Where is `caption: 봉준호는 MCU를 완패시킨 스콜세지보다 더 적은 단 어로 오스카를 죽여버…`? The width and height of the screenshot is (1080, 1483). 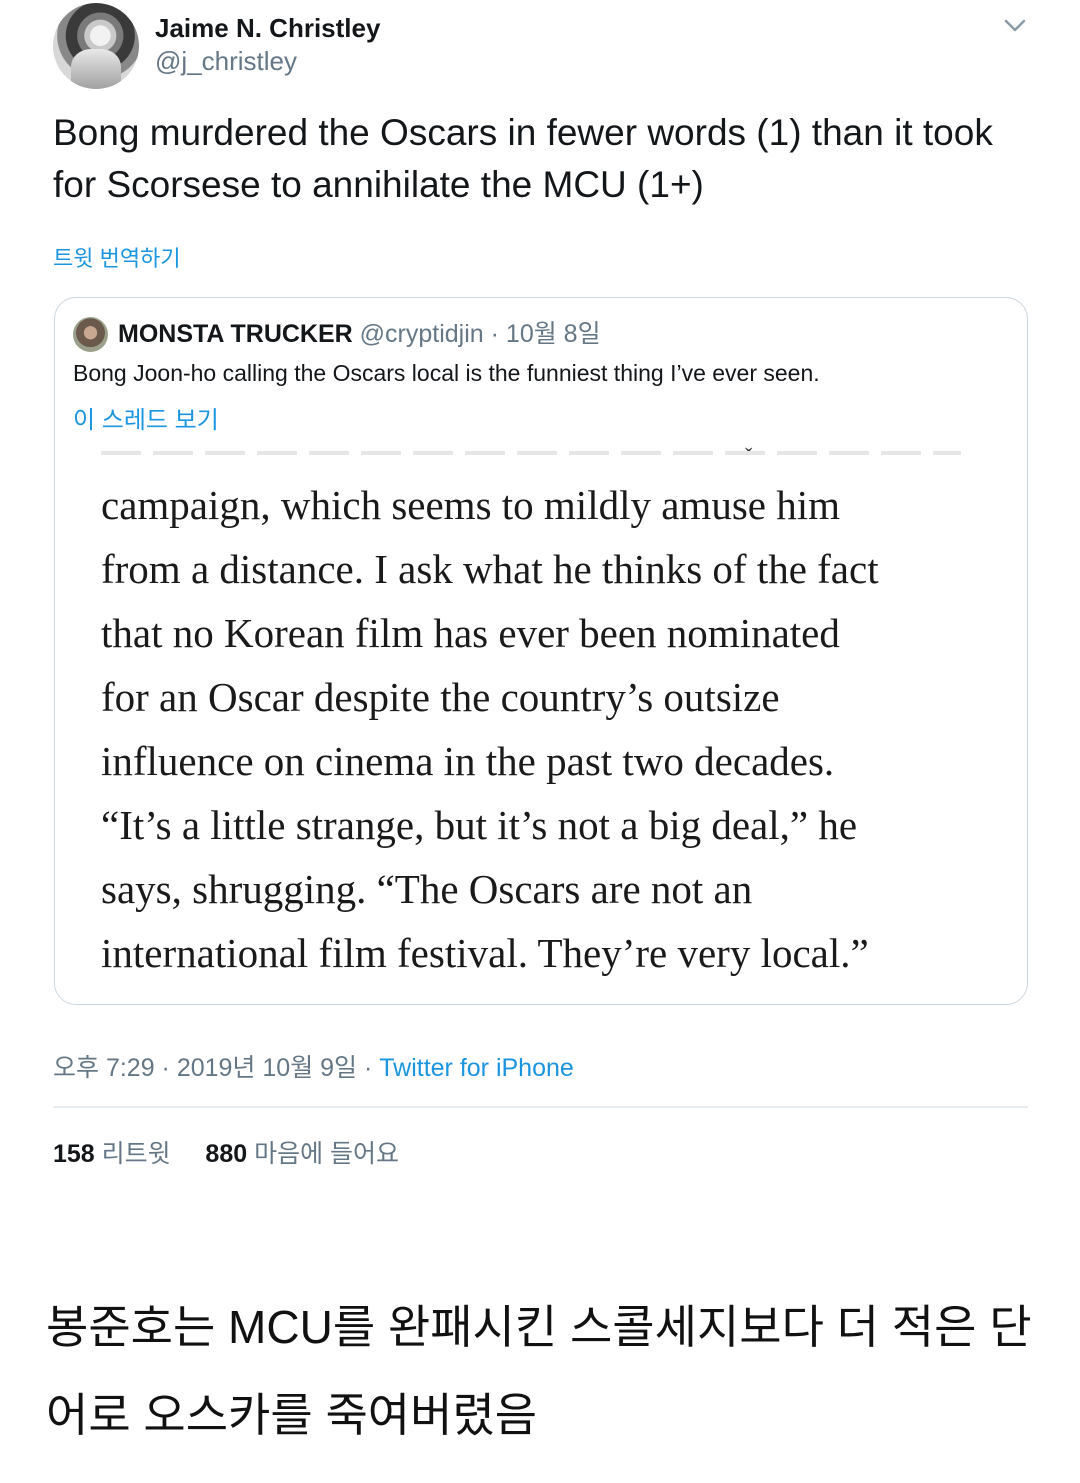 caption: 봉준호는 MCU를 완패시킨 스콜세지보다 더 적은 단 어로 오스카를 죽여버… is located at coordinates (546, 1371).